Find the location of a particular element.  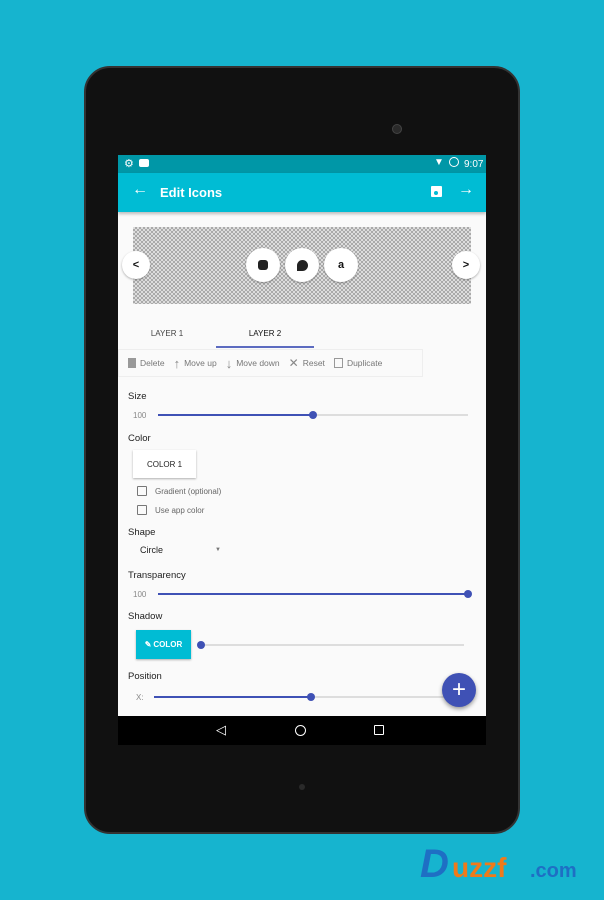

gmail-style-icon is located at coordinates (263, 265).